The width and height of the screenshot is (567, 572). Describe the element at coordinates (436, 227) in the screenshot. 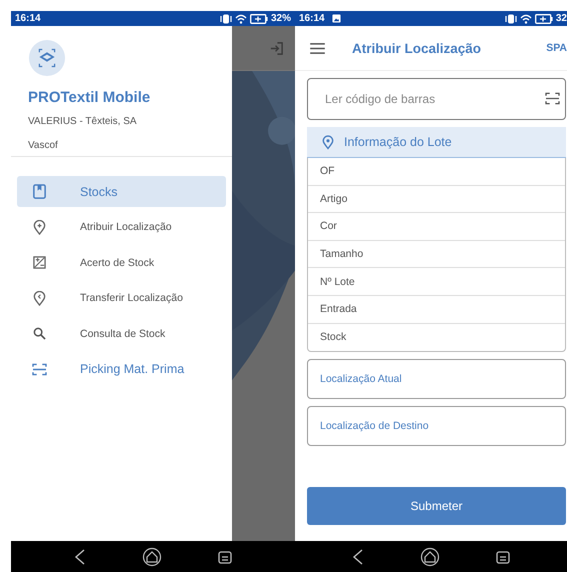

I see `info-row: Cor` at that location.